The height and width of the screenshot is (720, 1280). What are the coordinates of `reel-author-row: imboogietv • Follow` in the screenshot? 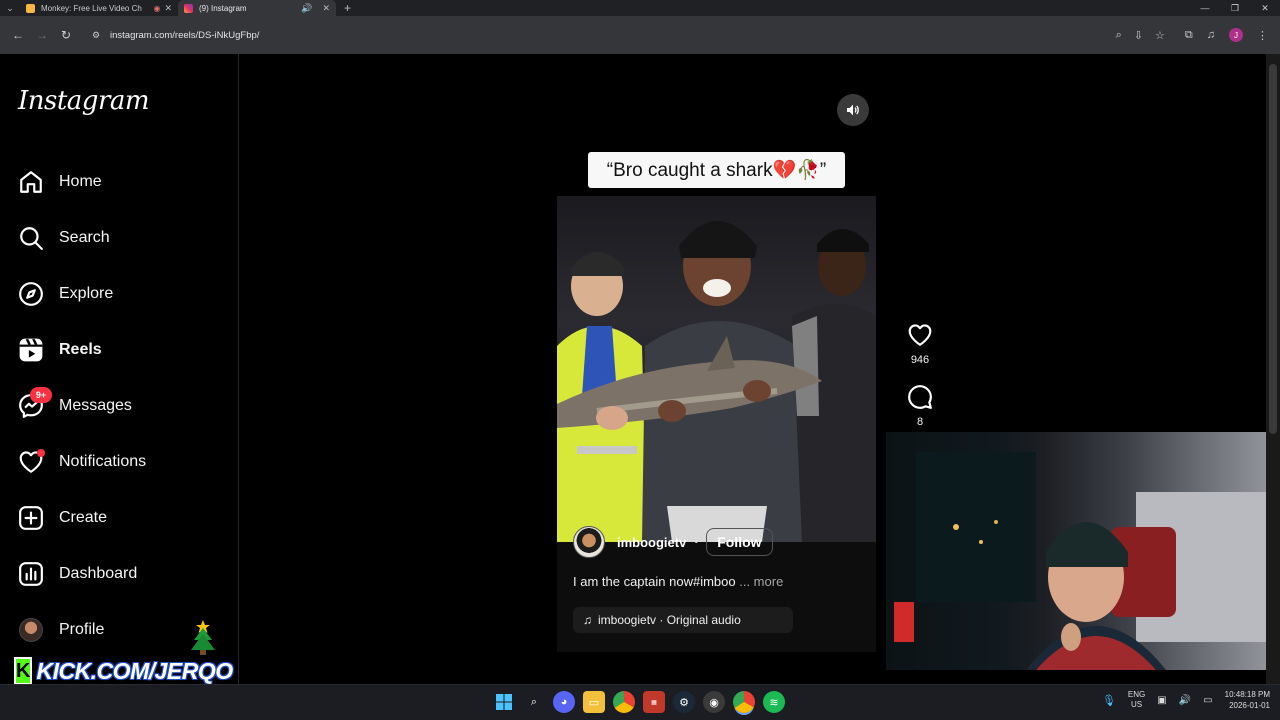 It's located at (673, 542).